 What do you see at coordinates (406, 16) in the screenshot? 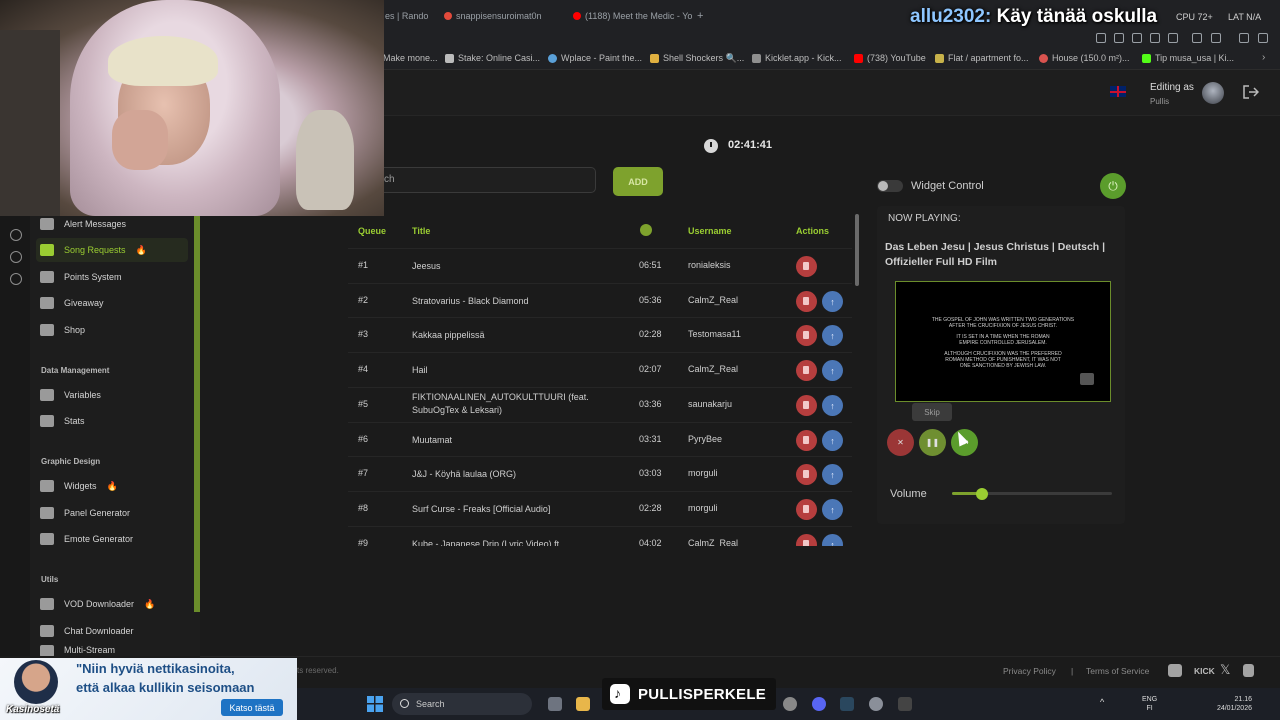
I see `browser-tab: es | Rando` at bounding box center [406, 16].